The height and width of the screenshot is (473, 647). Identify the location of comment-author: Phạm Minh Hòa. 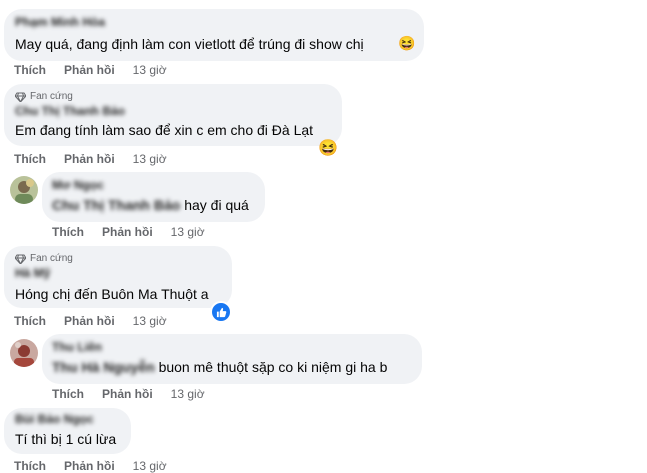
(60, 22).